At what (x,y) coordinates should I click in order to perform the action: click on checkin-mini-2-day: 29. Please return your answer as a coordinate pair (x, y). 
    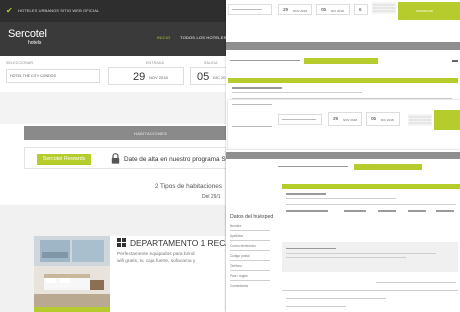
    Looking at the image, I should click on (336, 118).